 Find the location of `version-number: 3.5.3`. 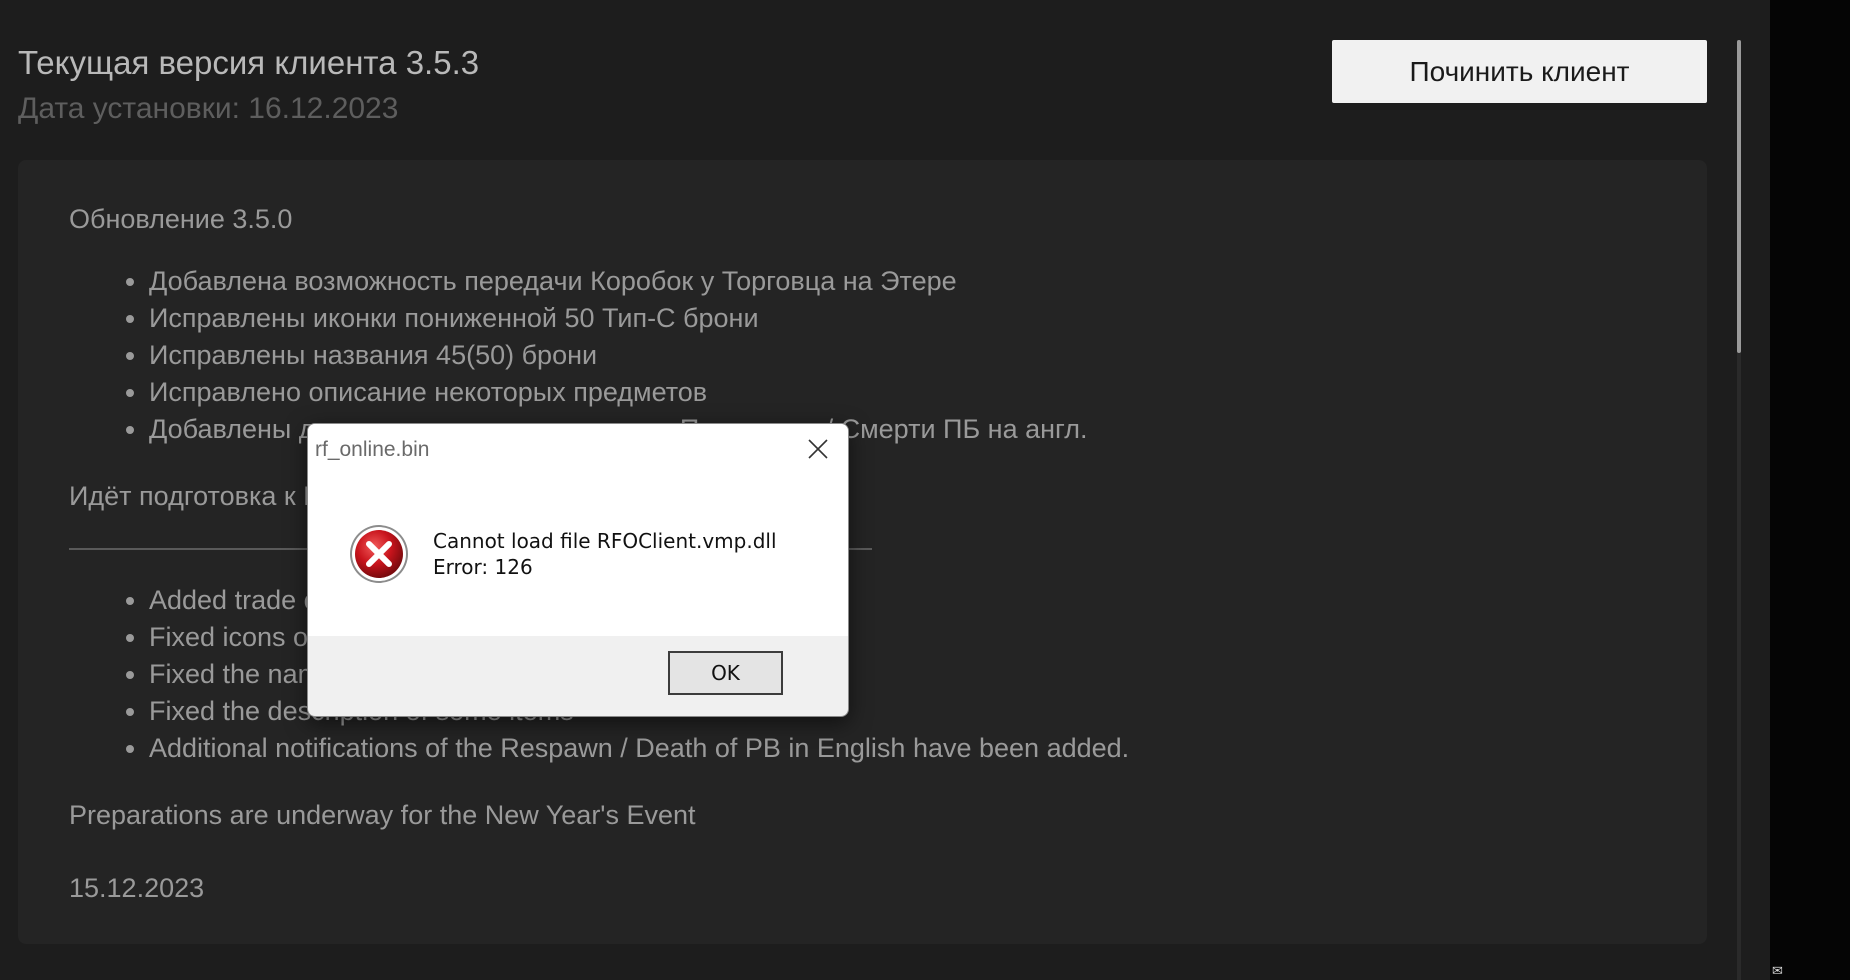

version-number: 3.5.3 is located at coordinates (442, 62).